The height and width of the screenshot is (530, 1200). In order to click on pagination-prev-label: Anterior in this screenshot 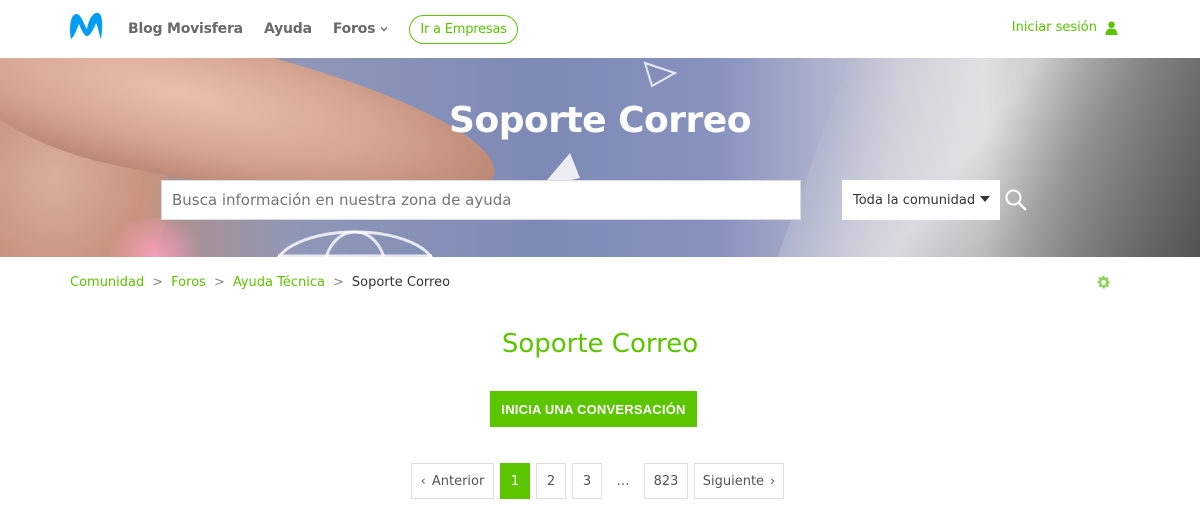, I will do `click(458, 481)`.